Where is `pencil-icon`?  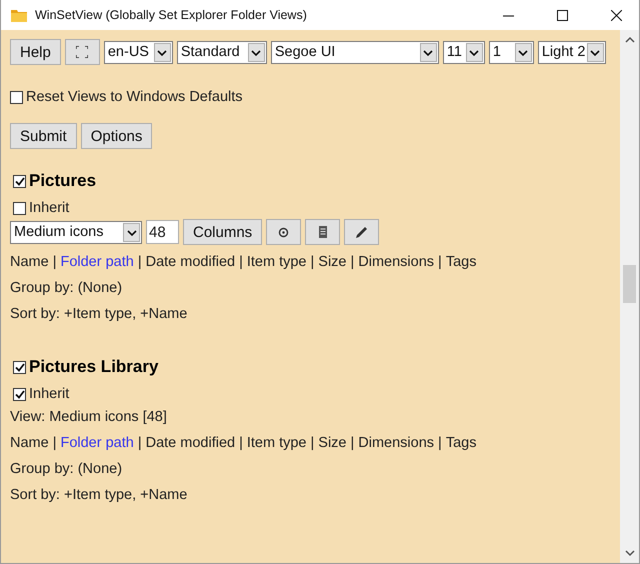
pencil-icon is located at coordinates (361, 232).